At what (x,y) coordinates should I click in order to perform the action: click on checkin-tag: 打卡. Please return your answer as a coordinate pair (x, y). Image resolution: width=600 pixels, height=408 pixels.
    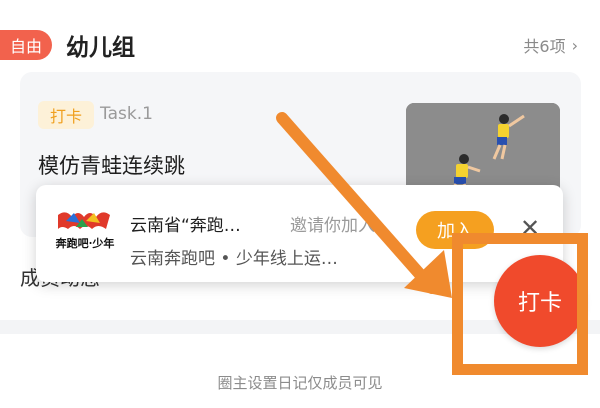
    Looking at the image, I should click on (66, 115).